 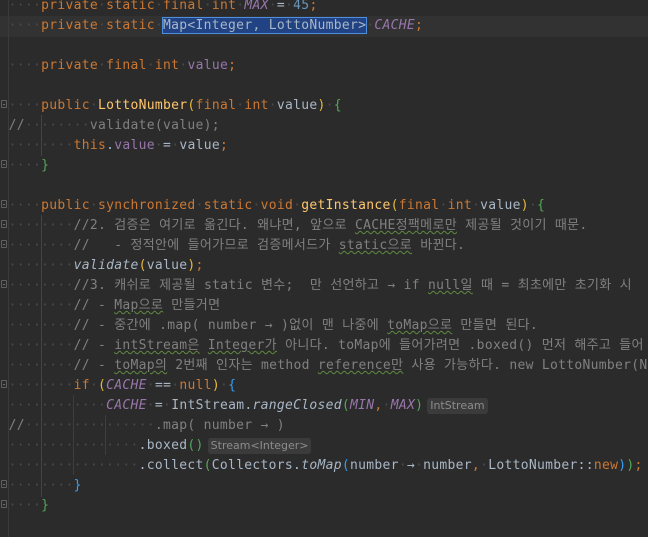 What do you see at coordinates (216, 105) in the screenshot?
I see `code-token: final` at bounding box center [216, 105].